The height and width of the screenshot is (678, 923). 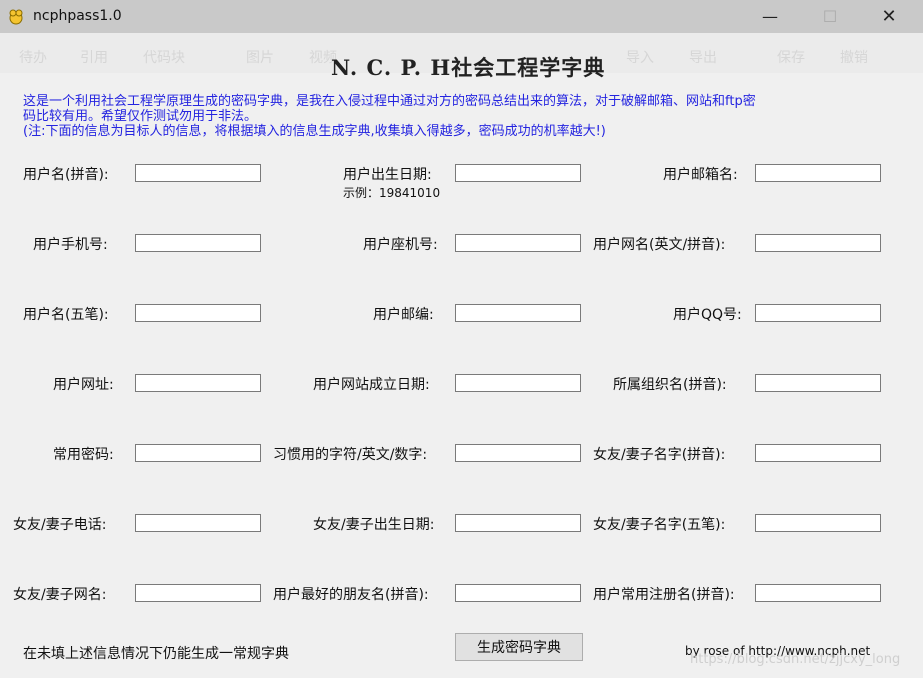 I want to click on ghost-item: 保存, so click(x=791, y=58).